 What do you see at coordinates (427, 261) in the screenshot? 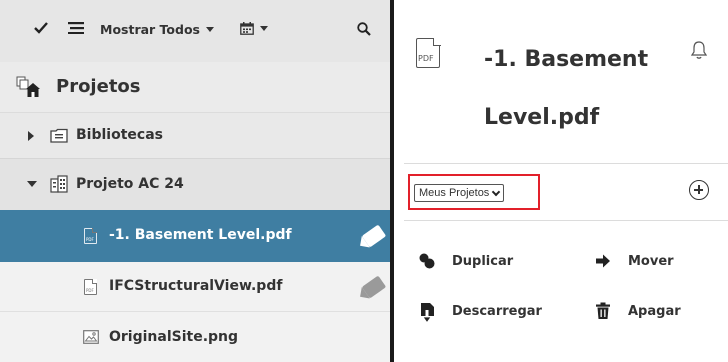
I see `duplicate-icon` at bounding box center [427, 261].